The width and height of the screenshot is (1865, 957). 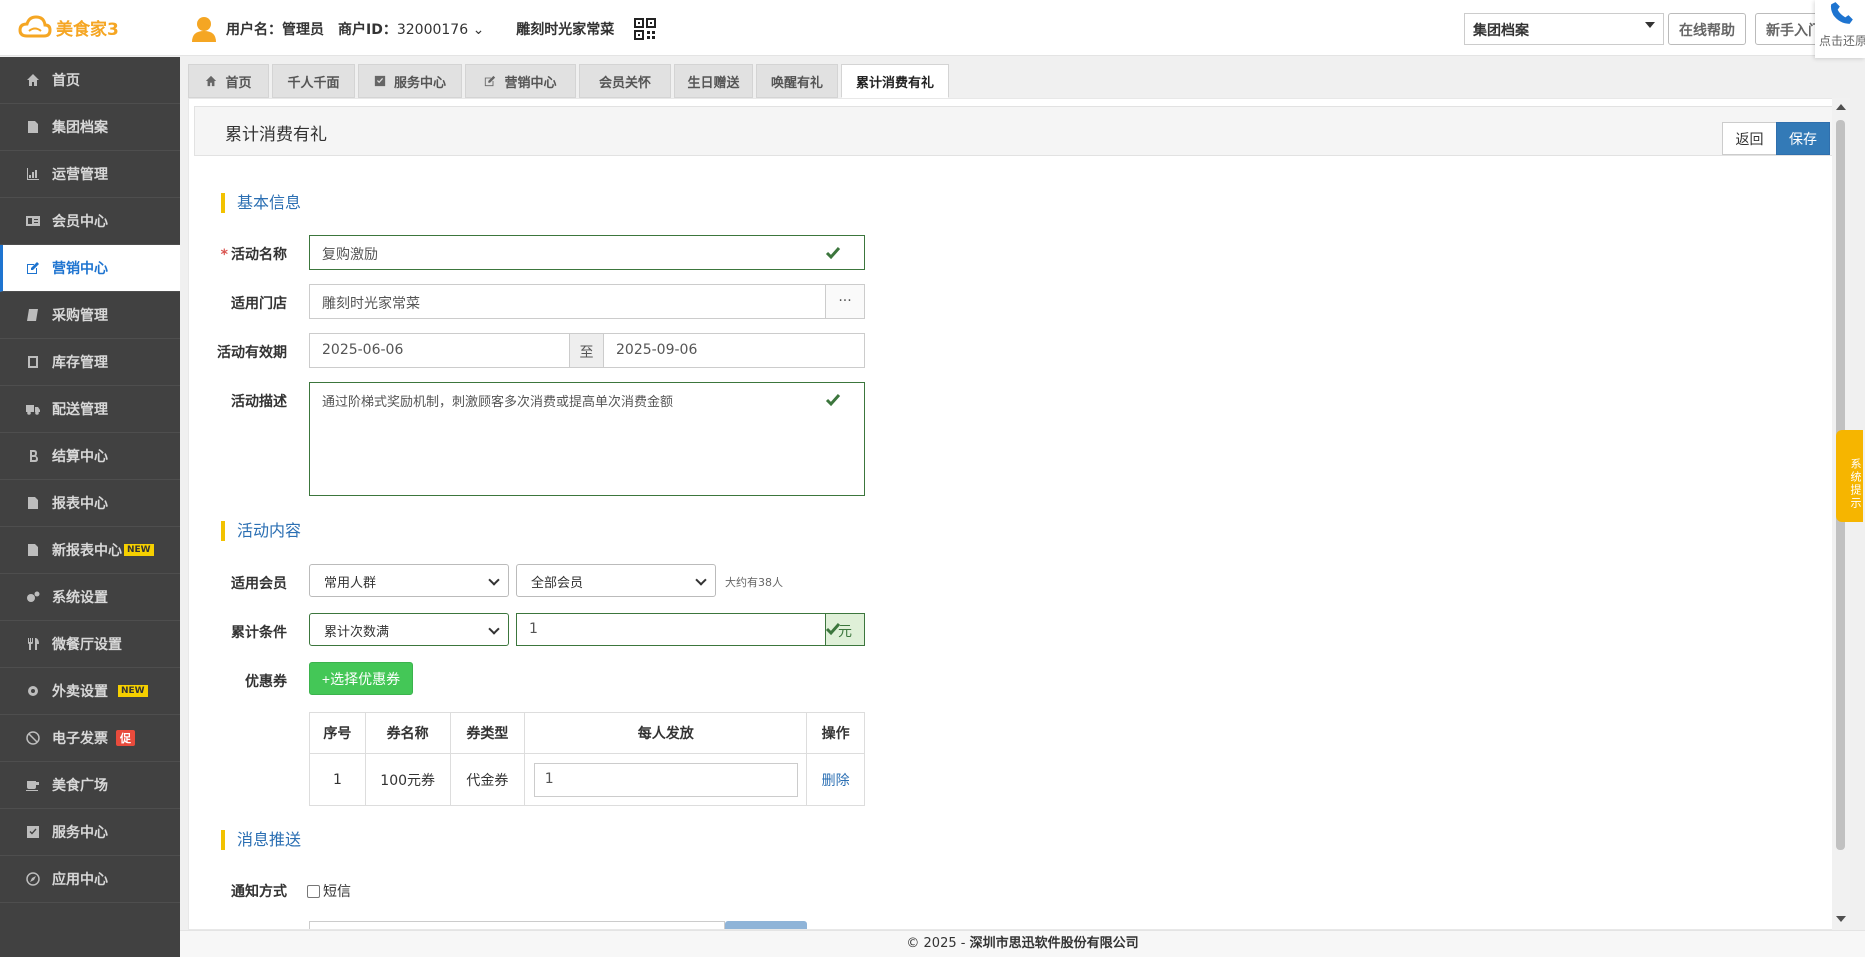 What do you see at coordinates (34, 456) in the screenshot?
I see `bitcoin-icon` at bounding box center [34, 456].